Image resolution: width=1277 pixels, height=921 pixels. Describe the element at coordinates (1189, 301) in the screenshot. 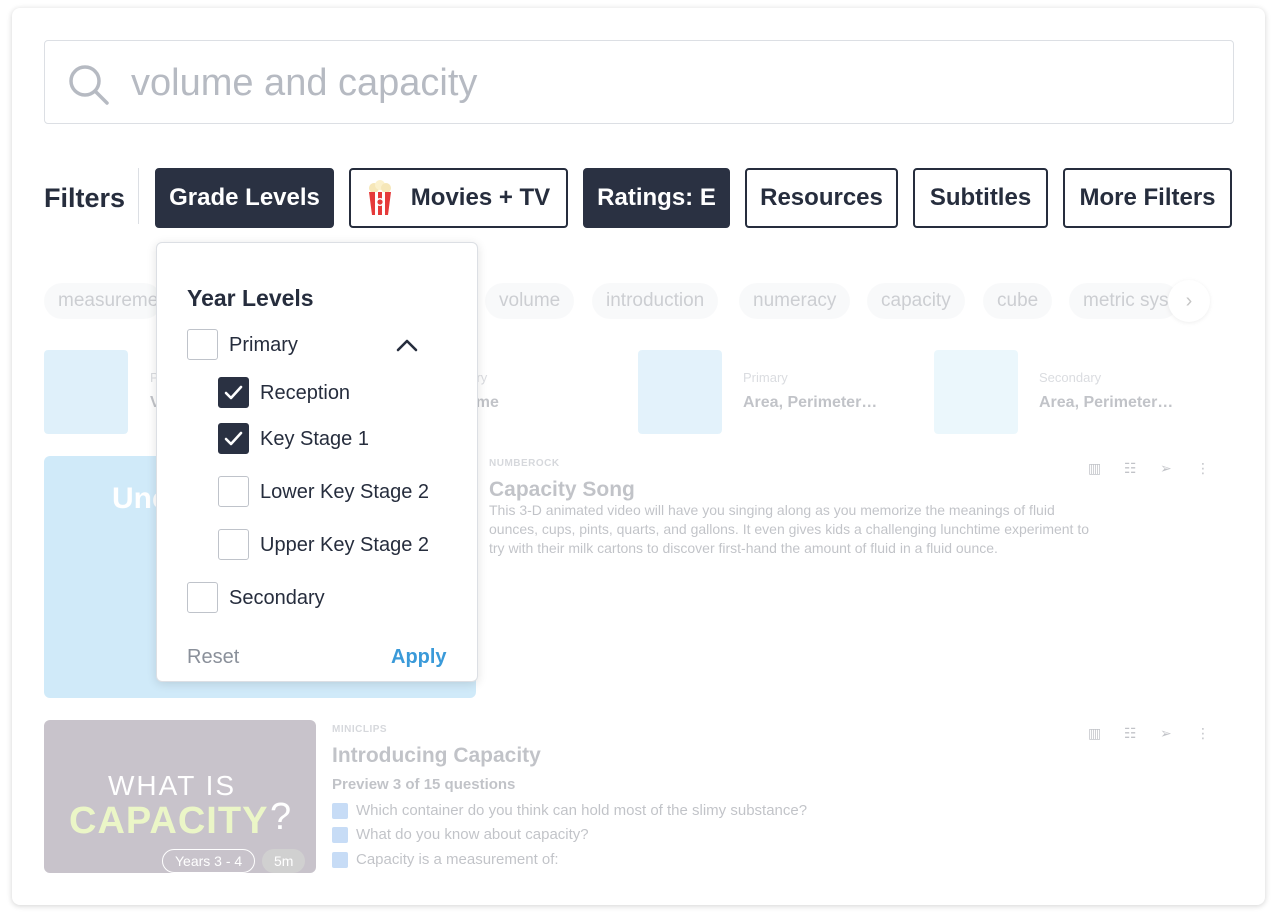

I see `chevron-right-icon: ›` at that location.